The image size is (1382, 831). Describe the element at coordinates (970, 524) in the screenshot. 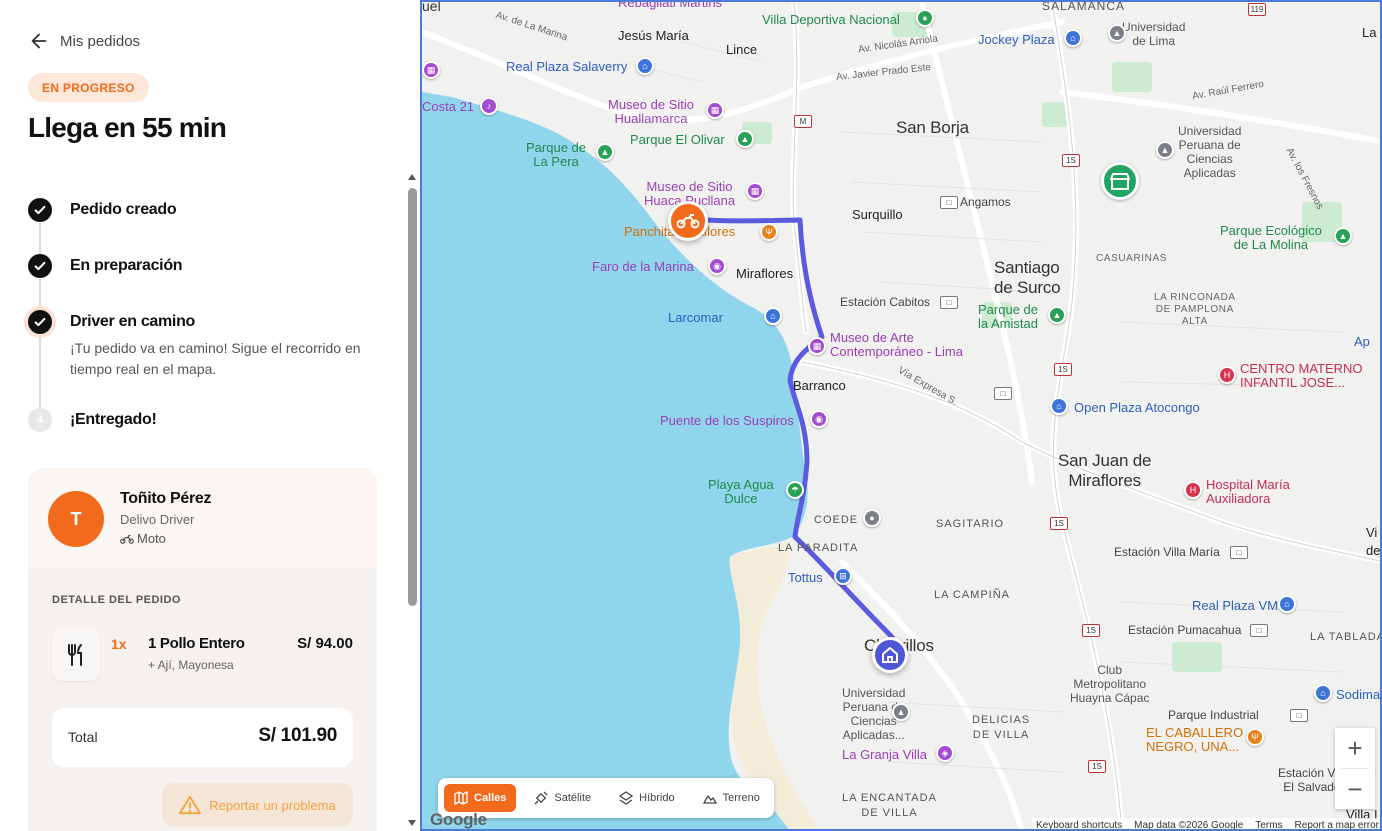

I see `map-label-sagitario: SAGITARIO` at that location.